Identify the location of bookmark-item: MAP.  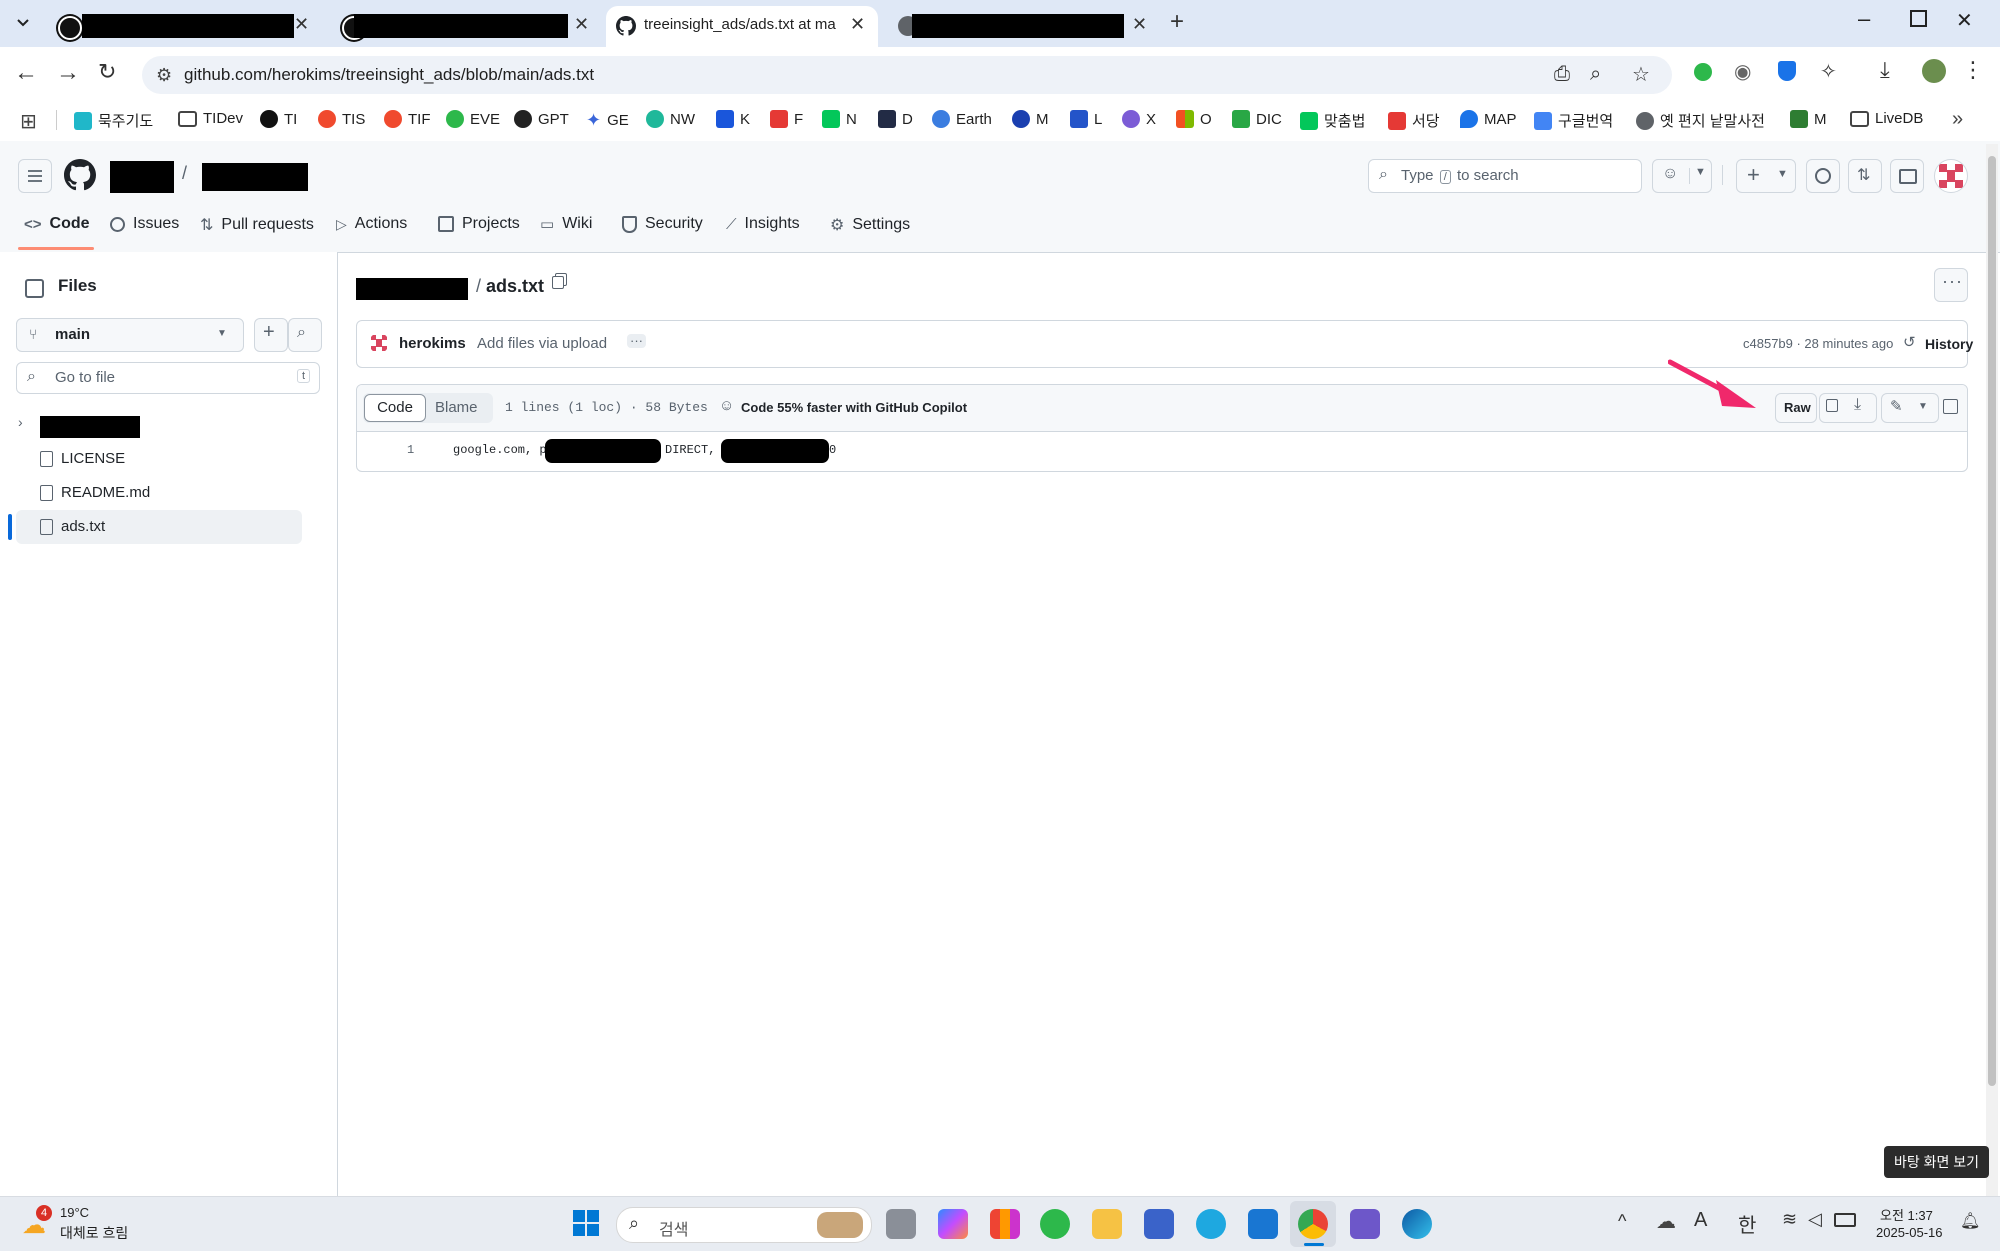
(1488, 119).